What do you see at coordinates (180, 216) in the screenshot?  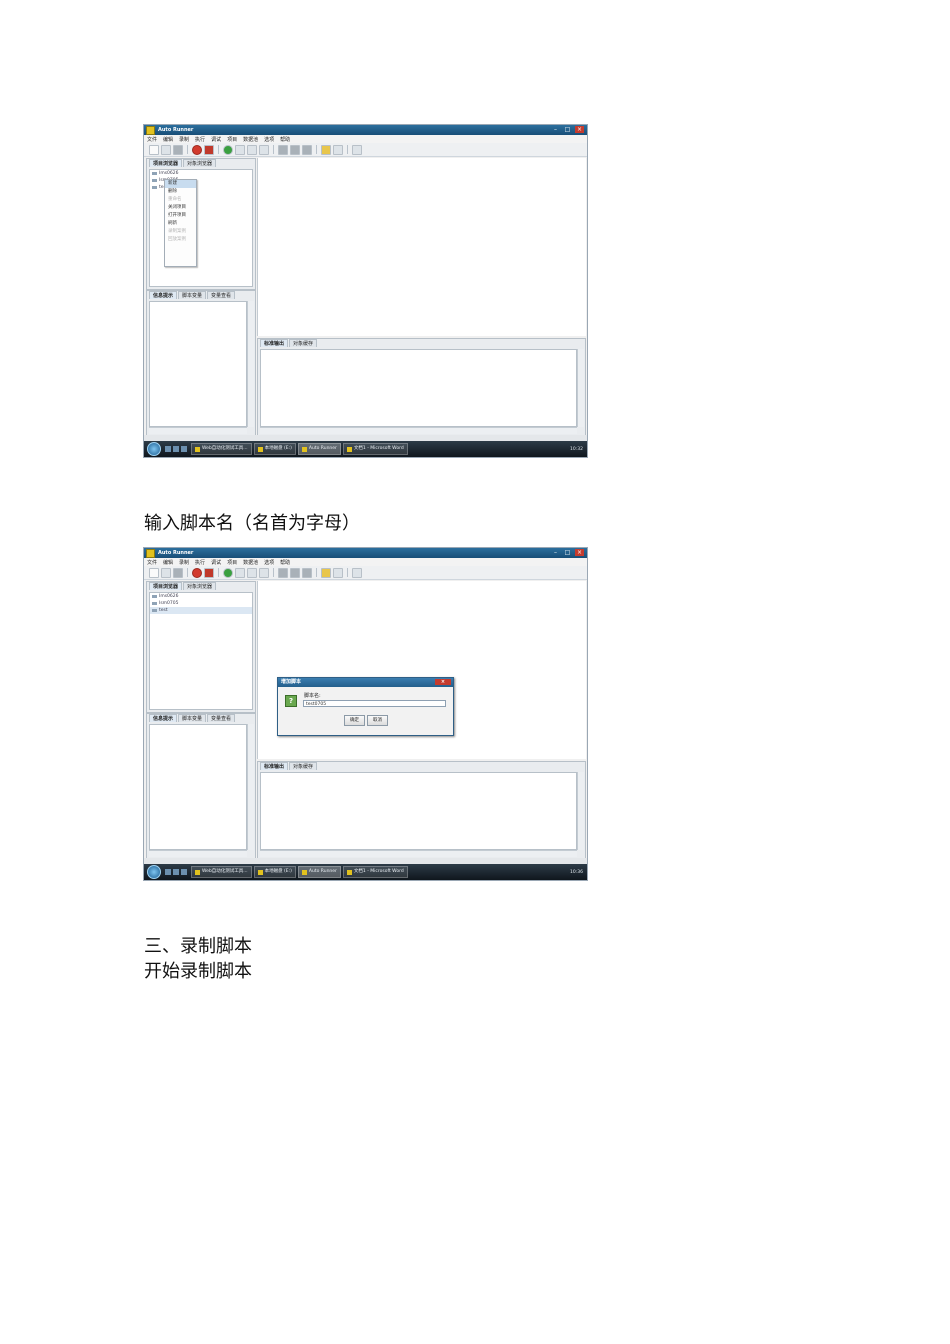 I see `context-menu-open-project: 打开项目` at bounding box center [180, 216].